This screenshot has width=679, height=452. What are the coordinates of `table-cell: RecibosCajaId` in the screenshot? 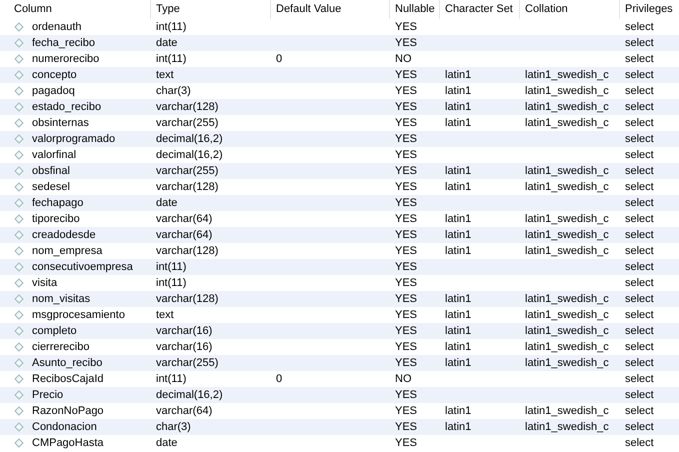 It's located at (68, 379).